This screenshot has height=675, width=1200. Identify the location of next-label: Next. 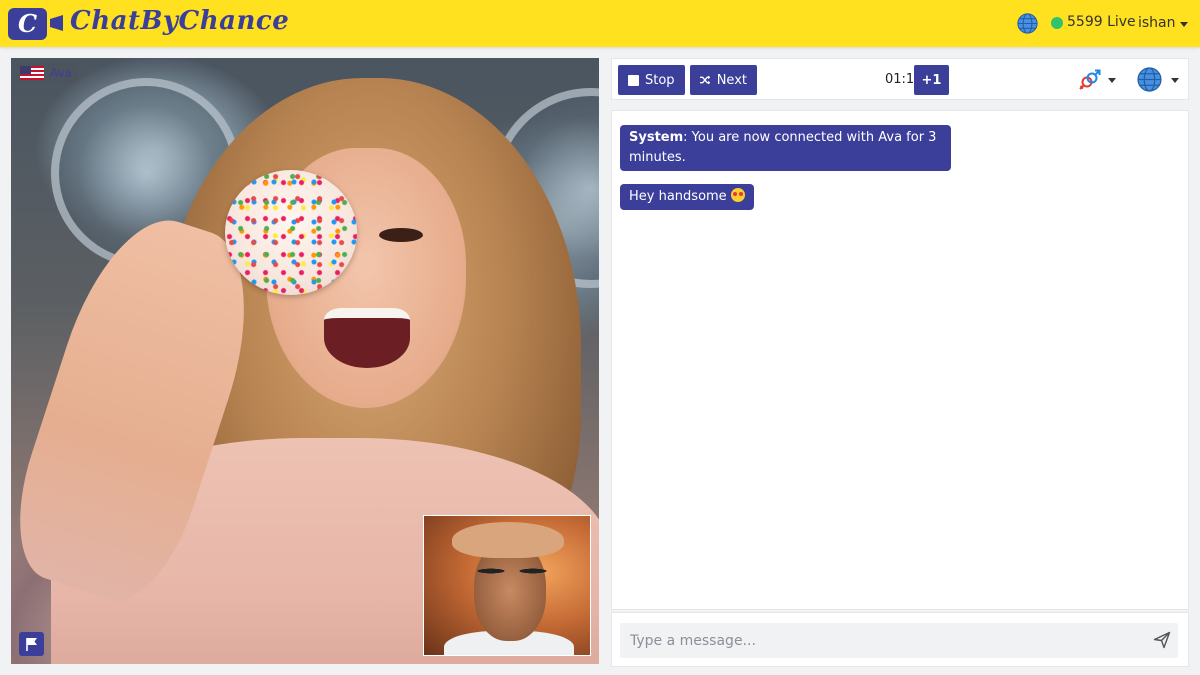
(731, 80).